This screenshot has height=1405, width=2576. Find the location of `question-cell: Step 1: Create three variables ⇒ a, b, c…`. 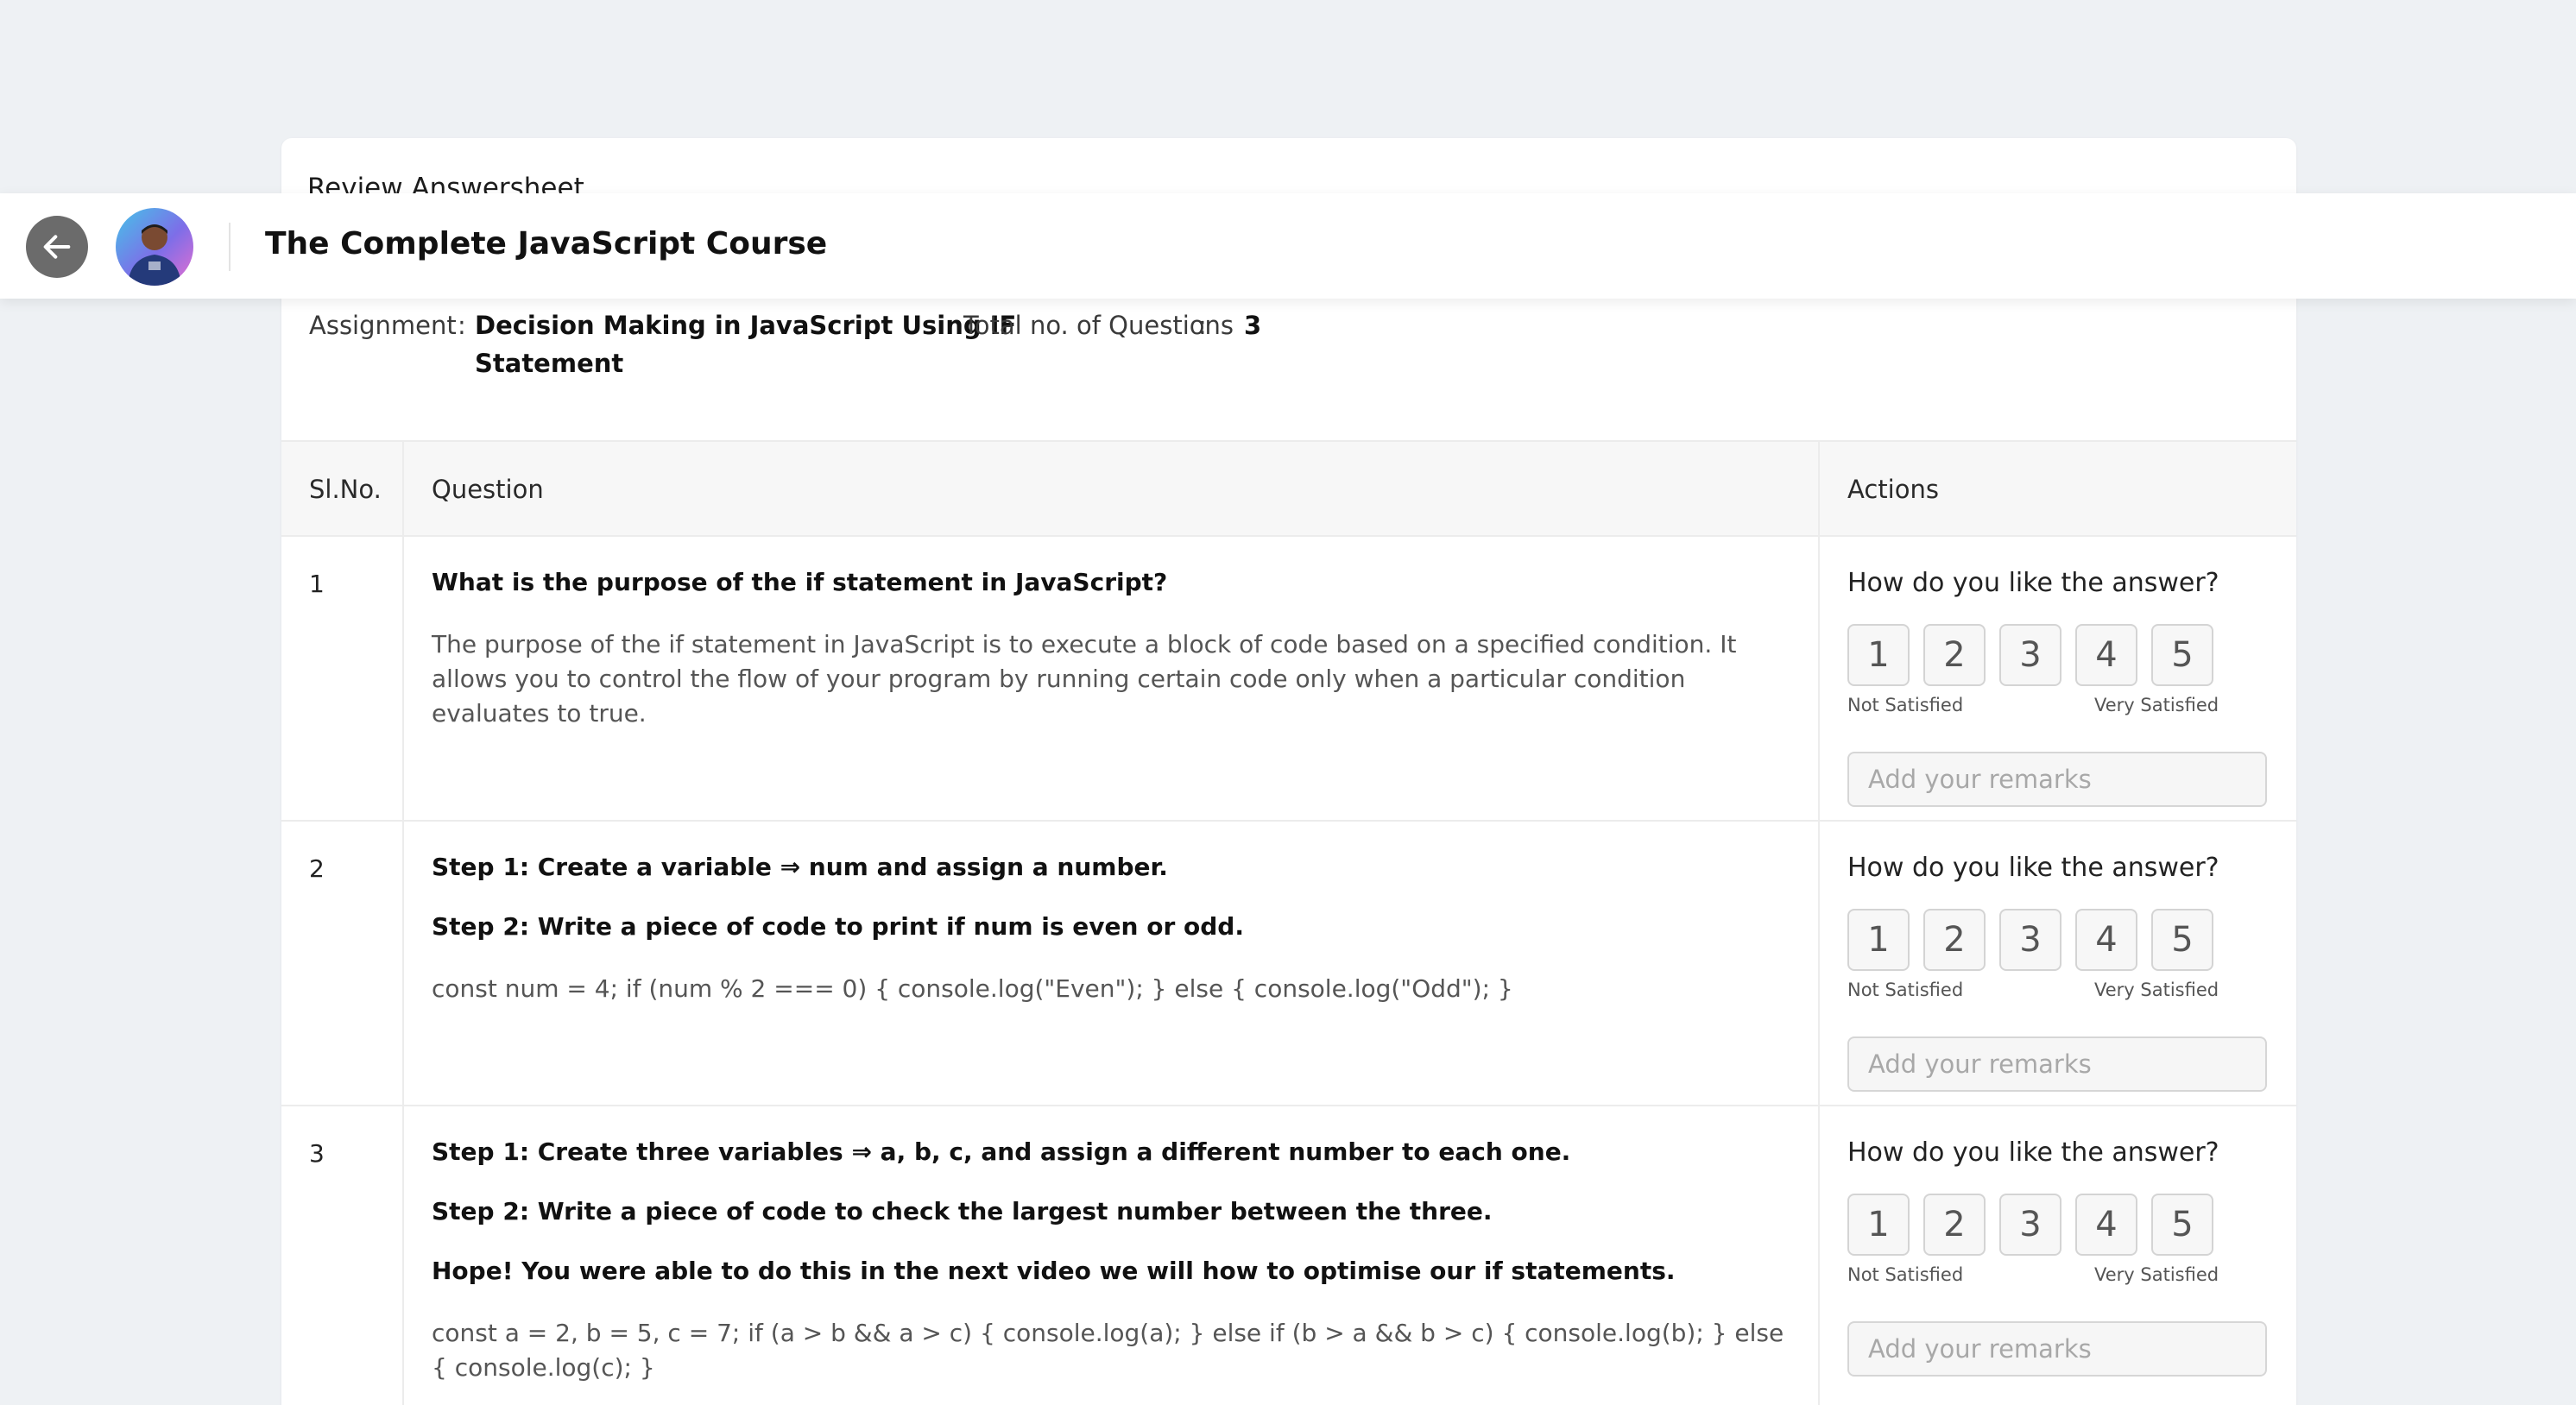

question-cell: Step 1: Create three variables ⇒ a, b, c… is located at coordinates (1109, 1261).